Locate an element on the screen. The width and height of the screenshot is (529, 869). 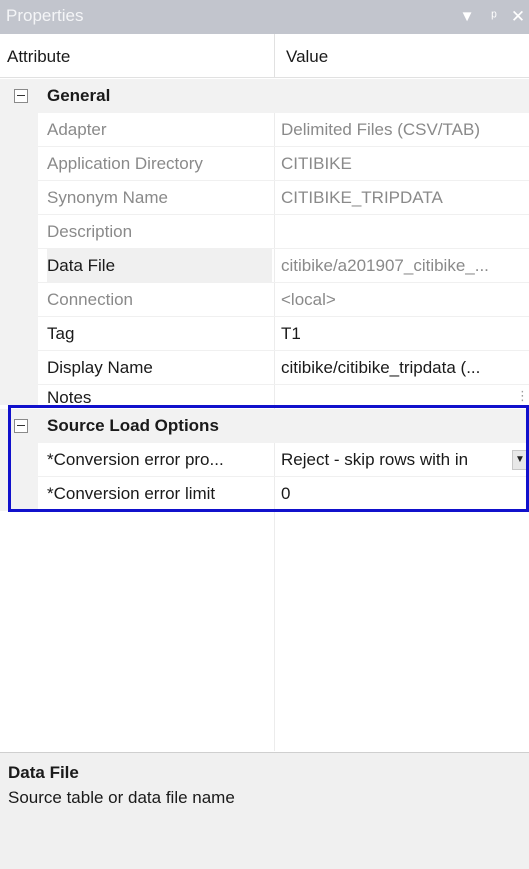
category-label: General is located at coordinates (79, 95).